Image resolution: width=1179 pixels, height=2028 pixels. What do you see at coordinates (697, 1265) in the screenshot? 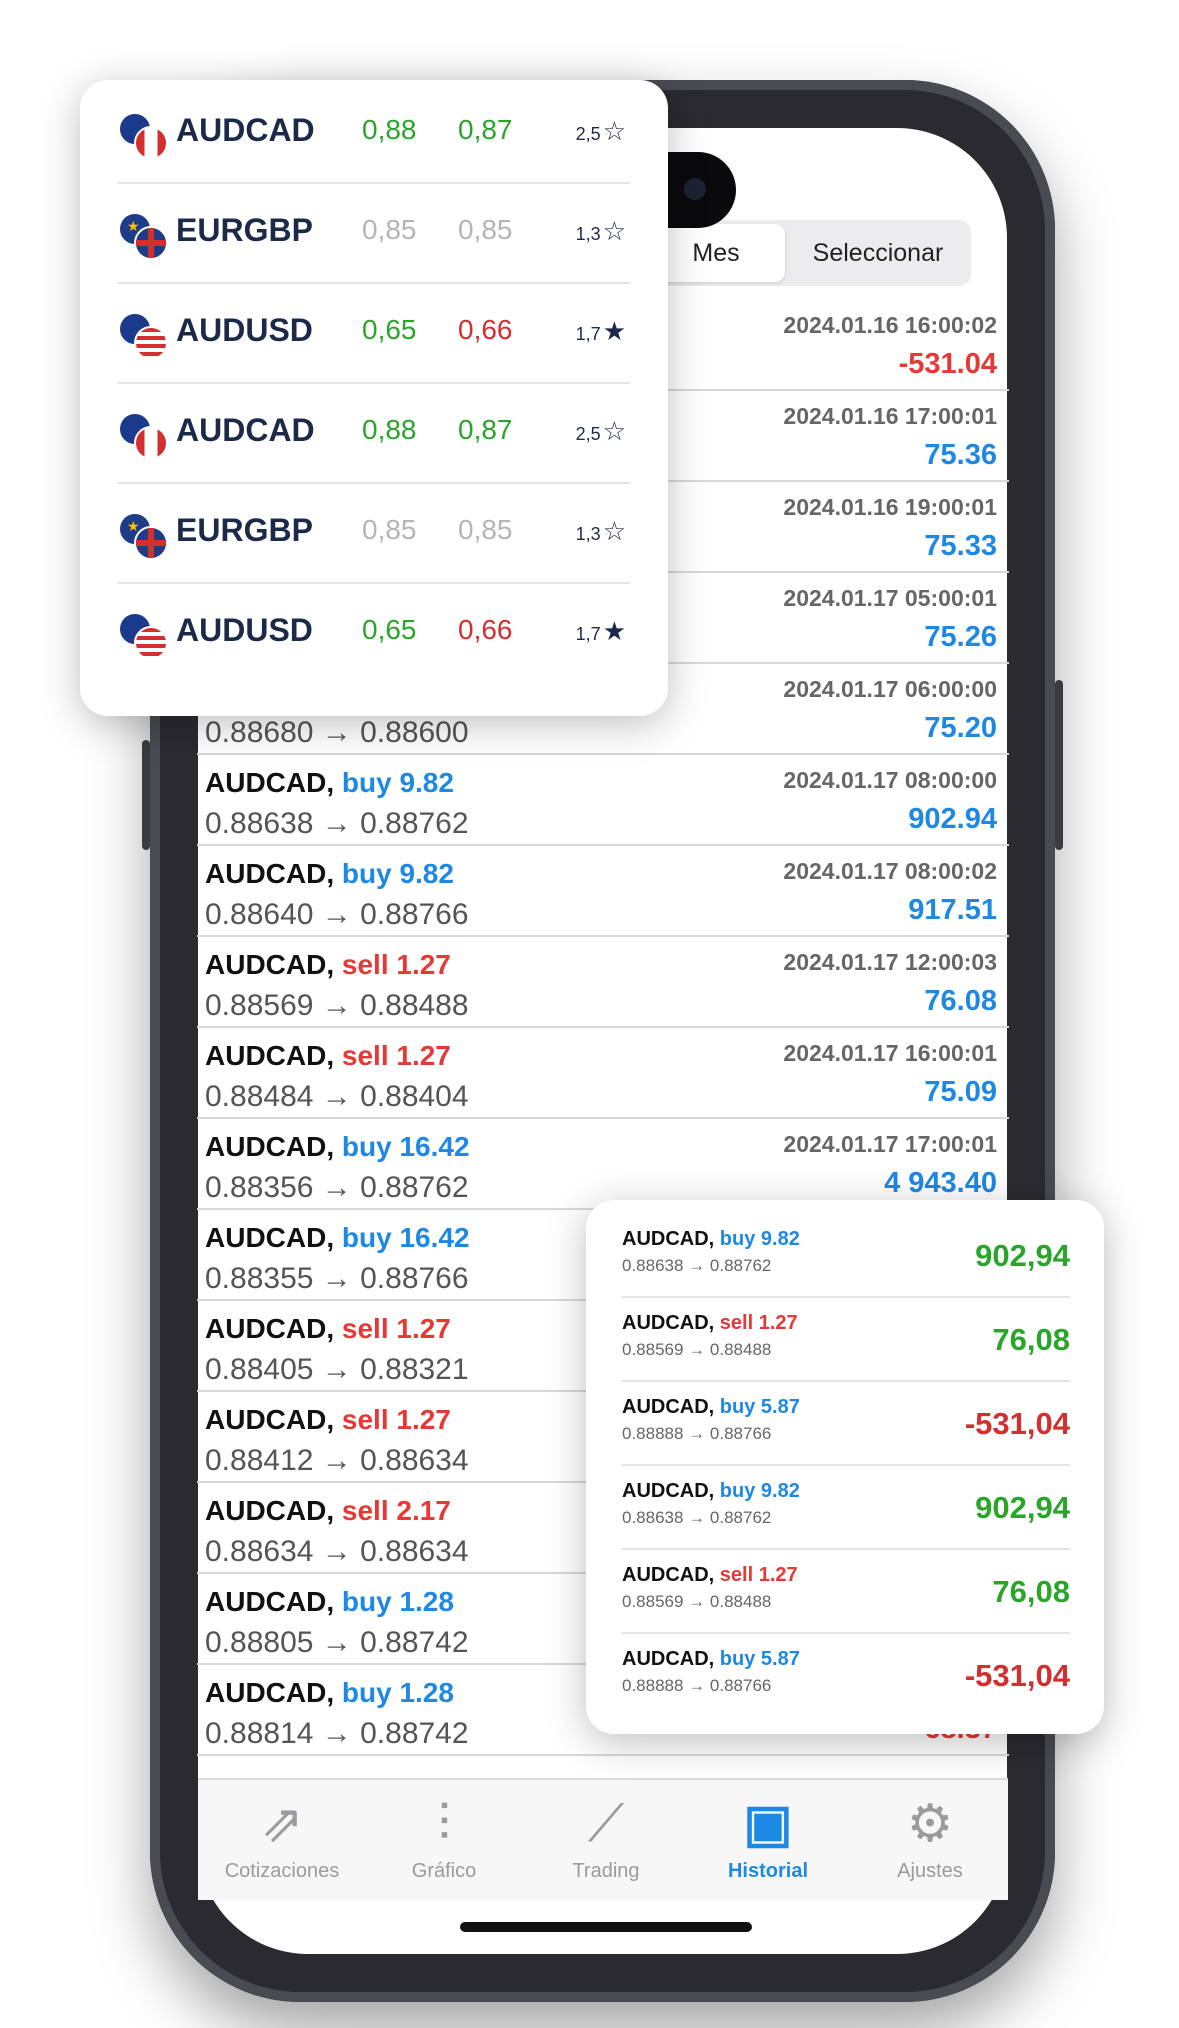
I see `trade-prices: 0.88638 → 0.88762` at bounding box center [697, 1265].